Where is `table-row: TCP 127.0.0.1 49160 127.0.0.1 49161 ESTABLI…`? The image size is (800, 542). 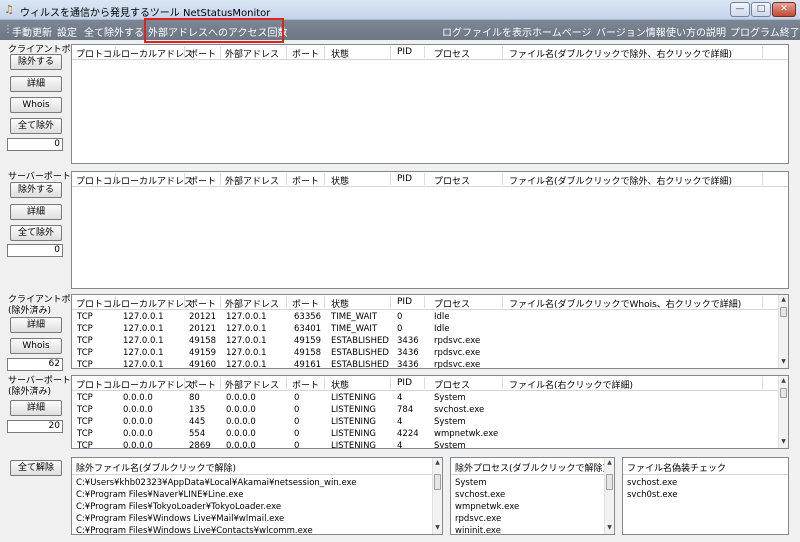 table-row: TCP 127.0.0.1 49160 127.0.0.1 49161 ESTABLI… is located at coordinates (430, 364).